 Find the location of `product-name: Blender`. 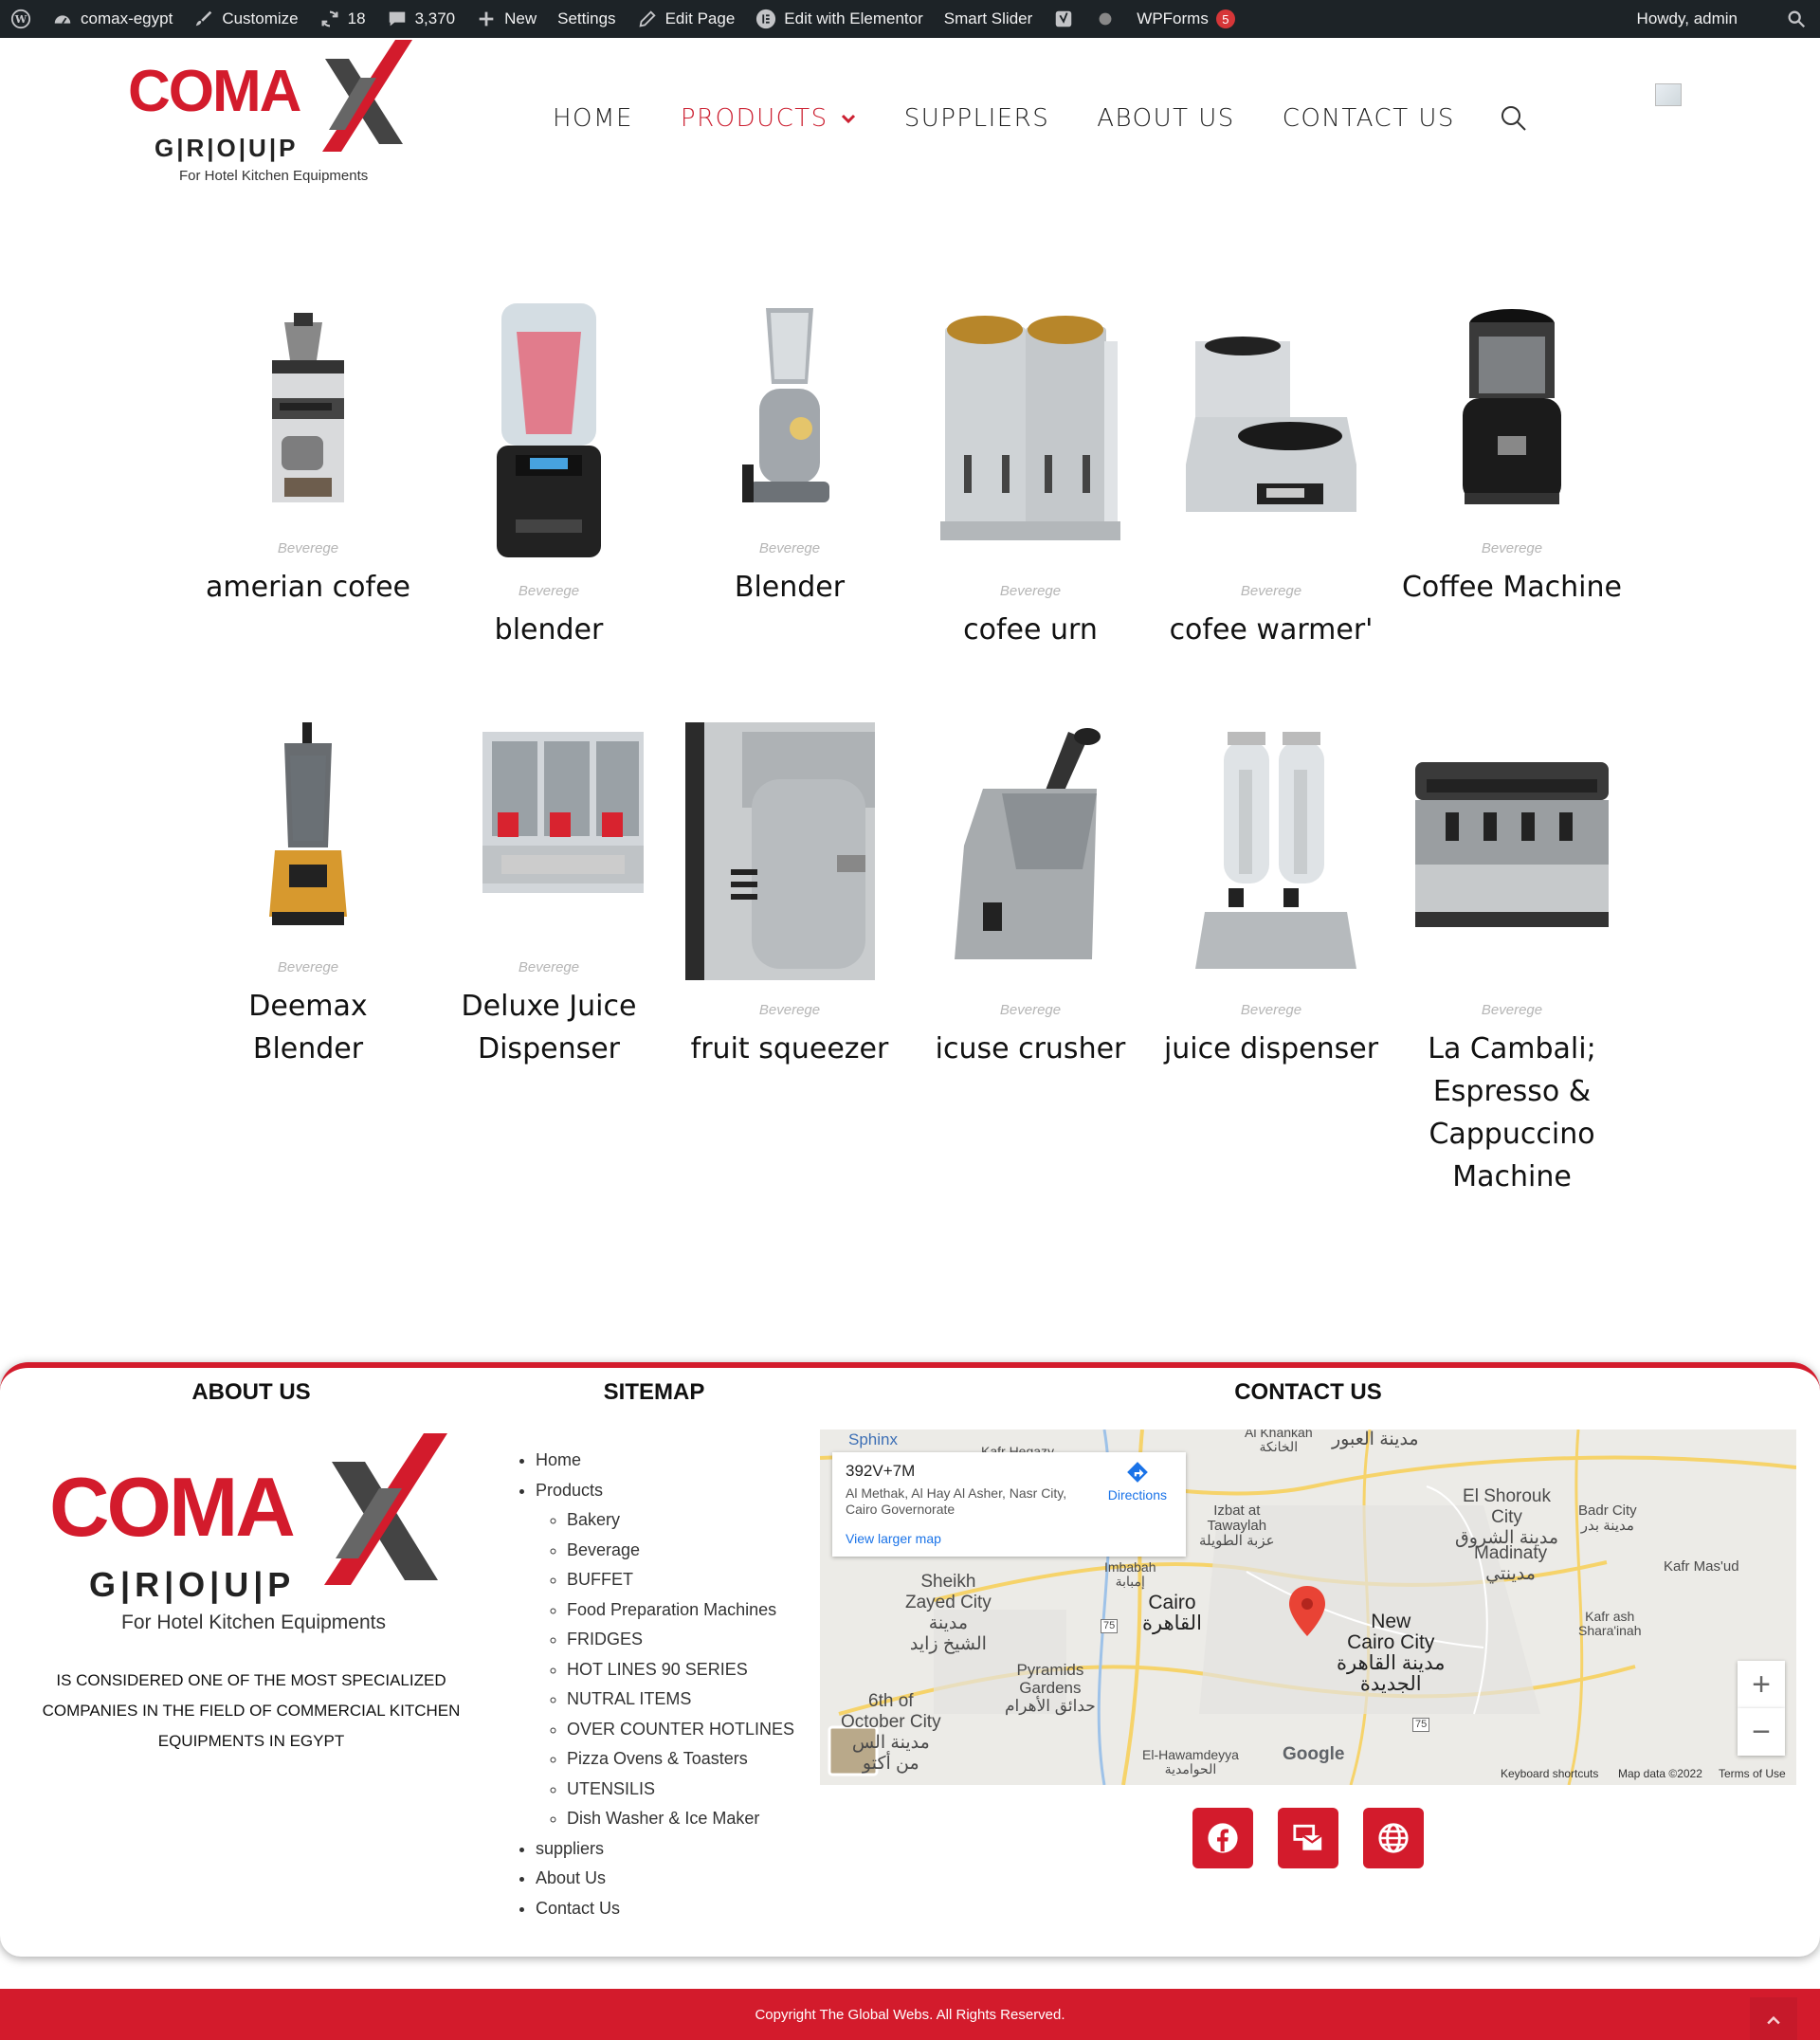

product-name: Blender is located at coordinates (789, 587).